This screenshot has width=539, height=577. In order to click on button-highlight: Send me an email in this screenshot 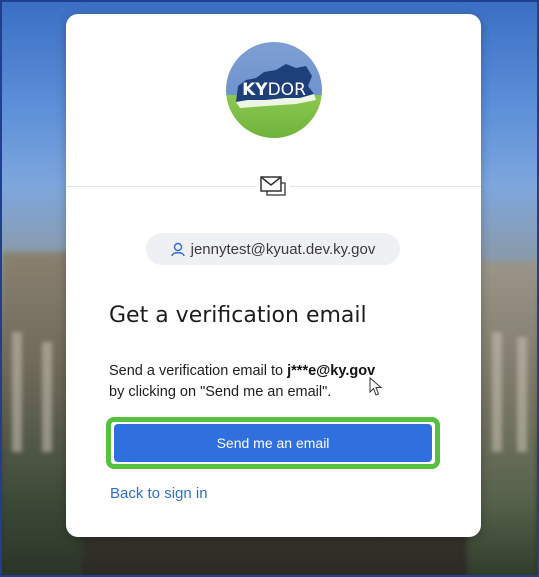, I will do `click(273, 443)`.